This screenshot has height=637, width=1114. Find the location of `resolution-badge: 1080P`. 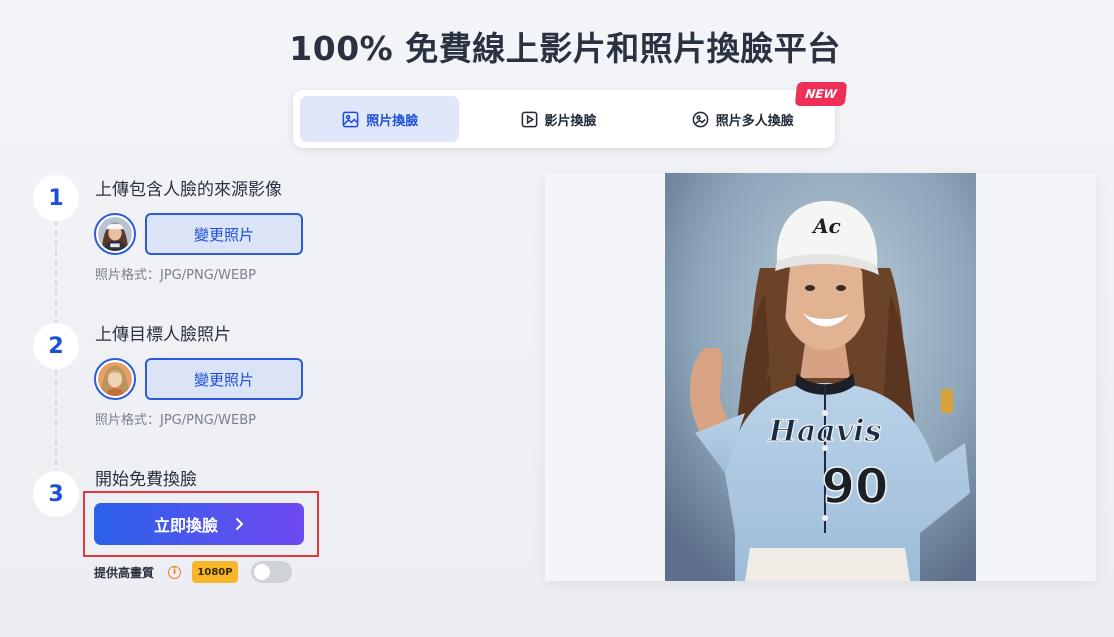

resolution-badge: 1080P is located at coordinates (215, 572).